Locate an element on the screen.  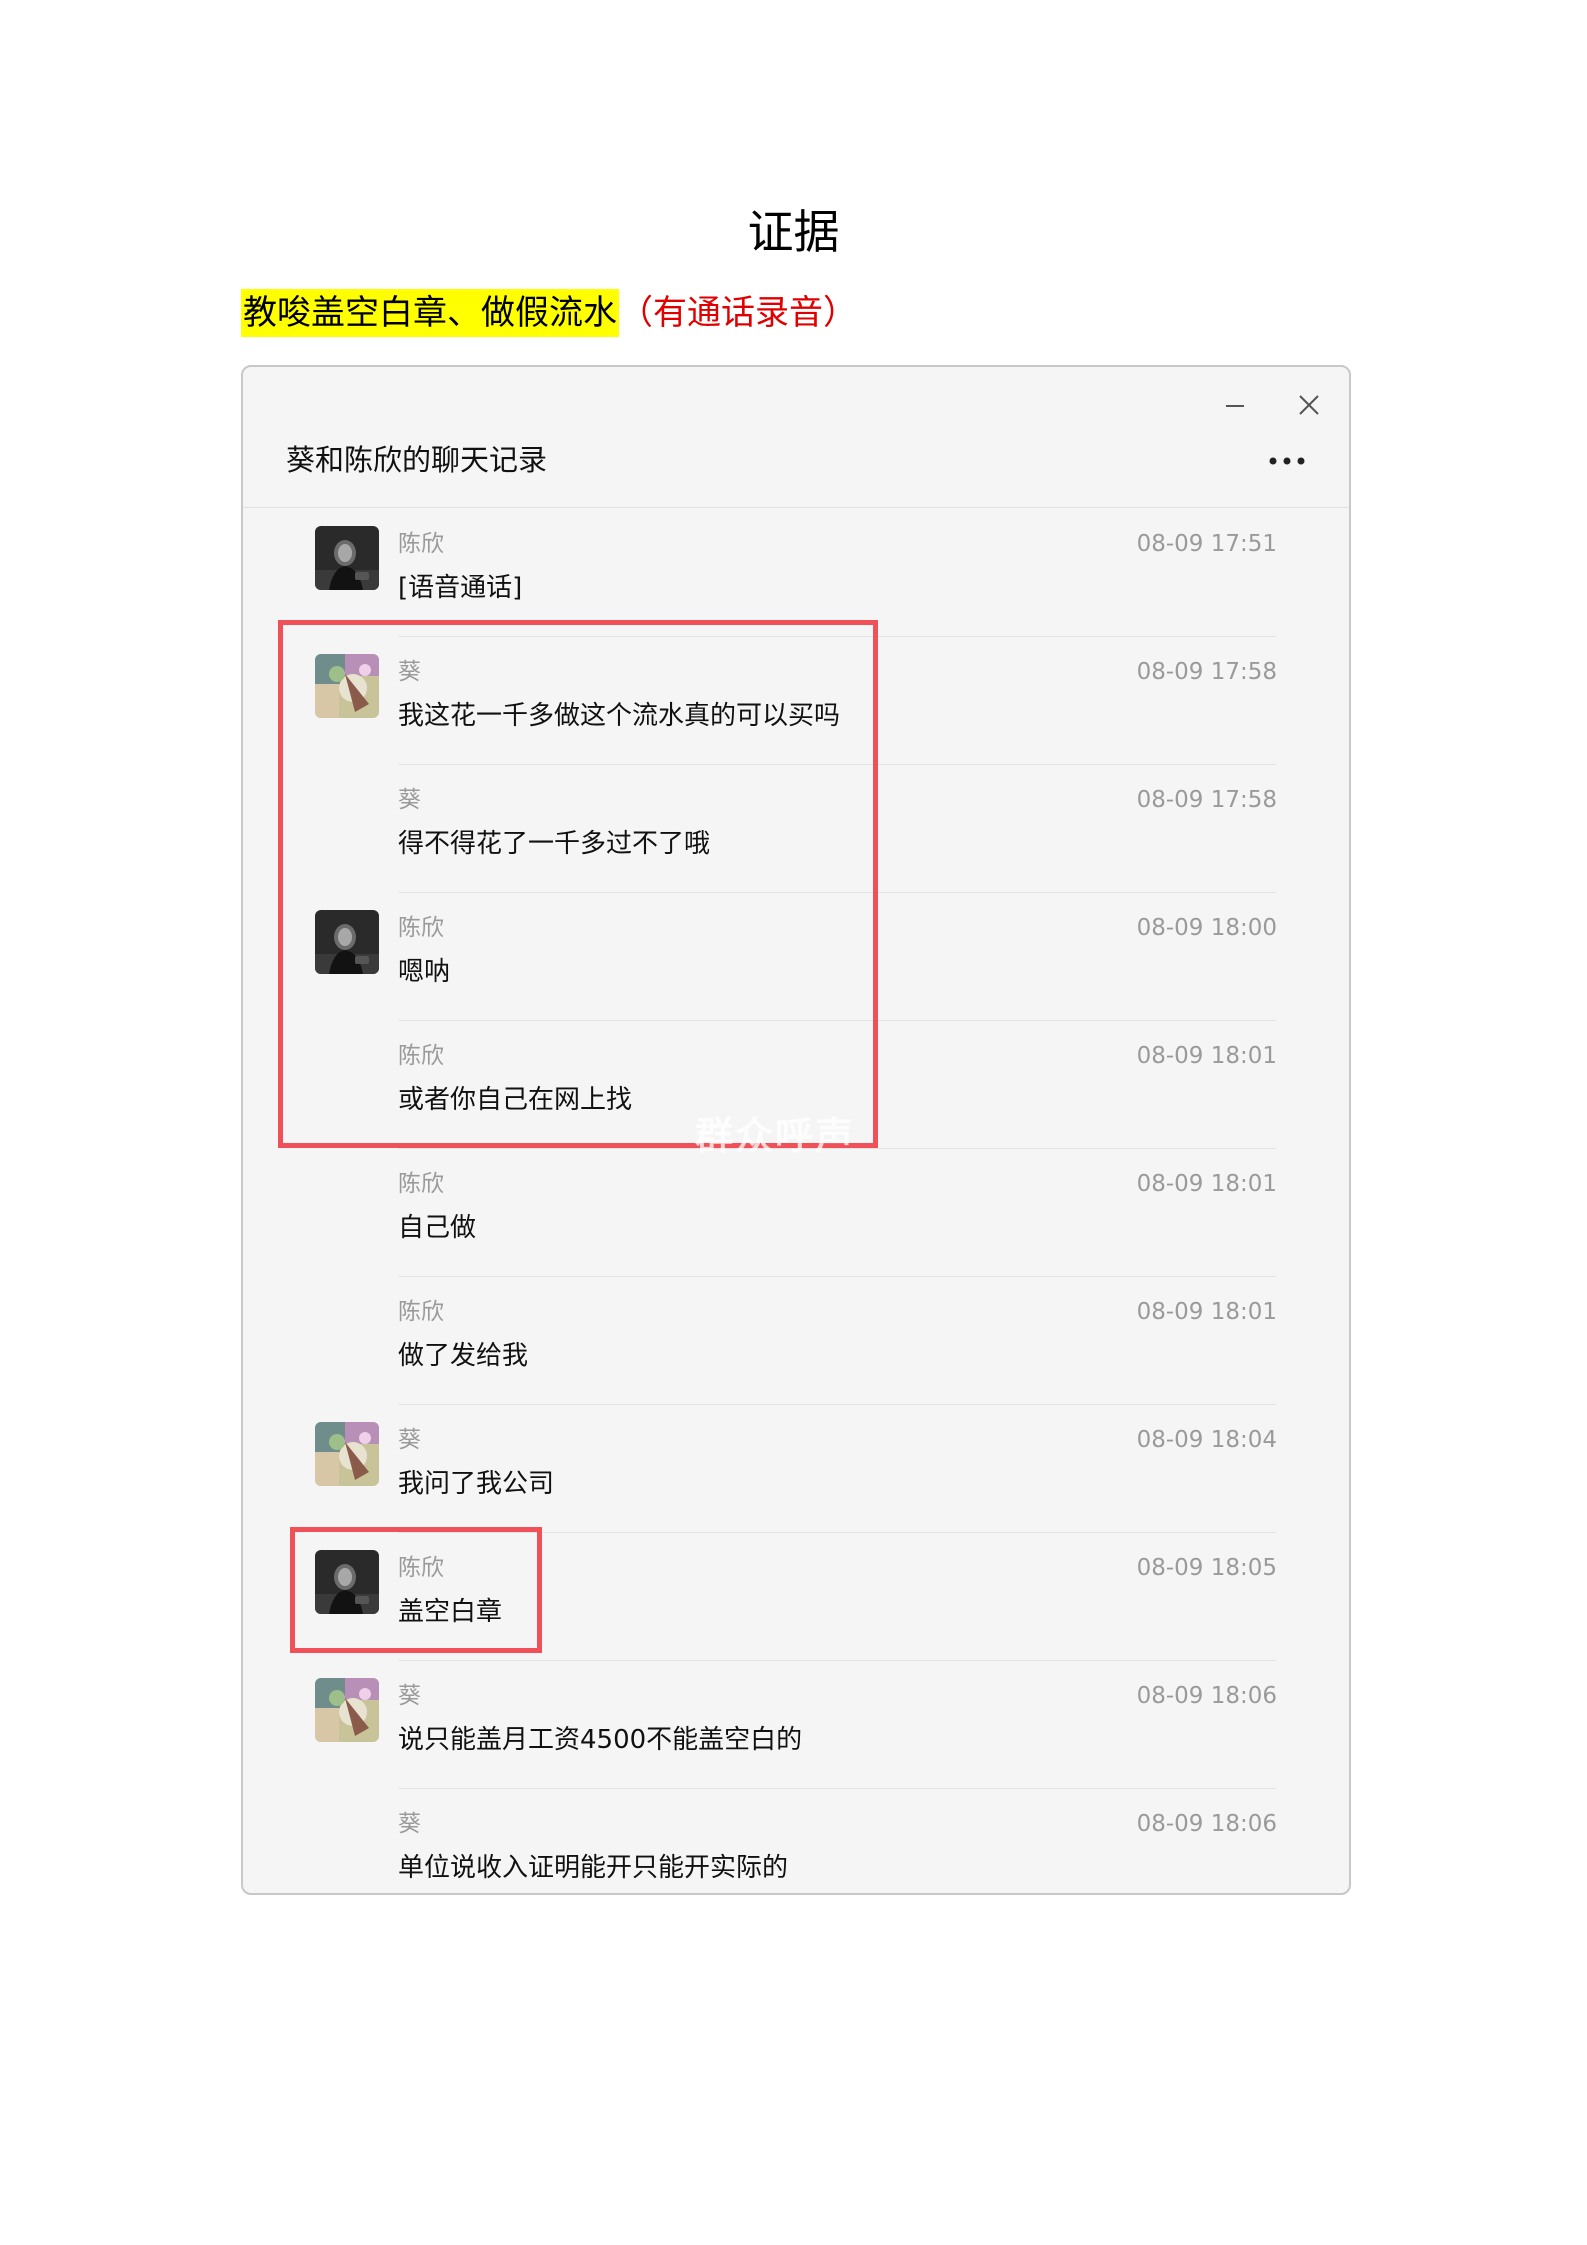
document-title: 证据 is located at coordinates (793, 232).